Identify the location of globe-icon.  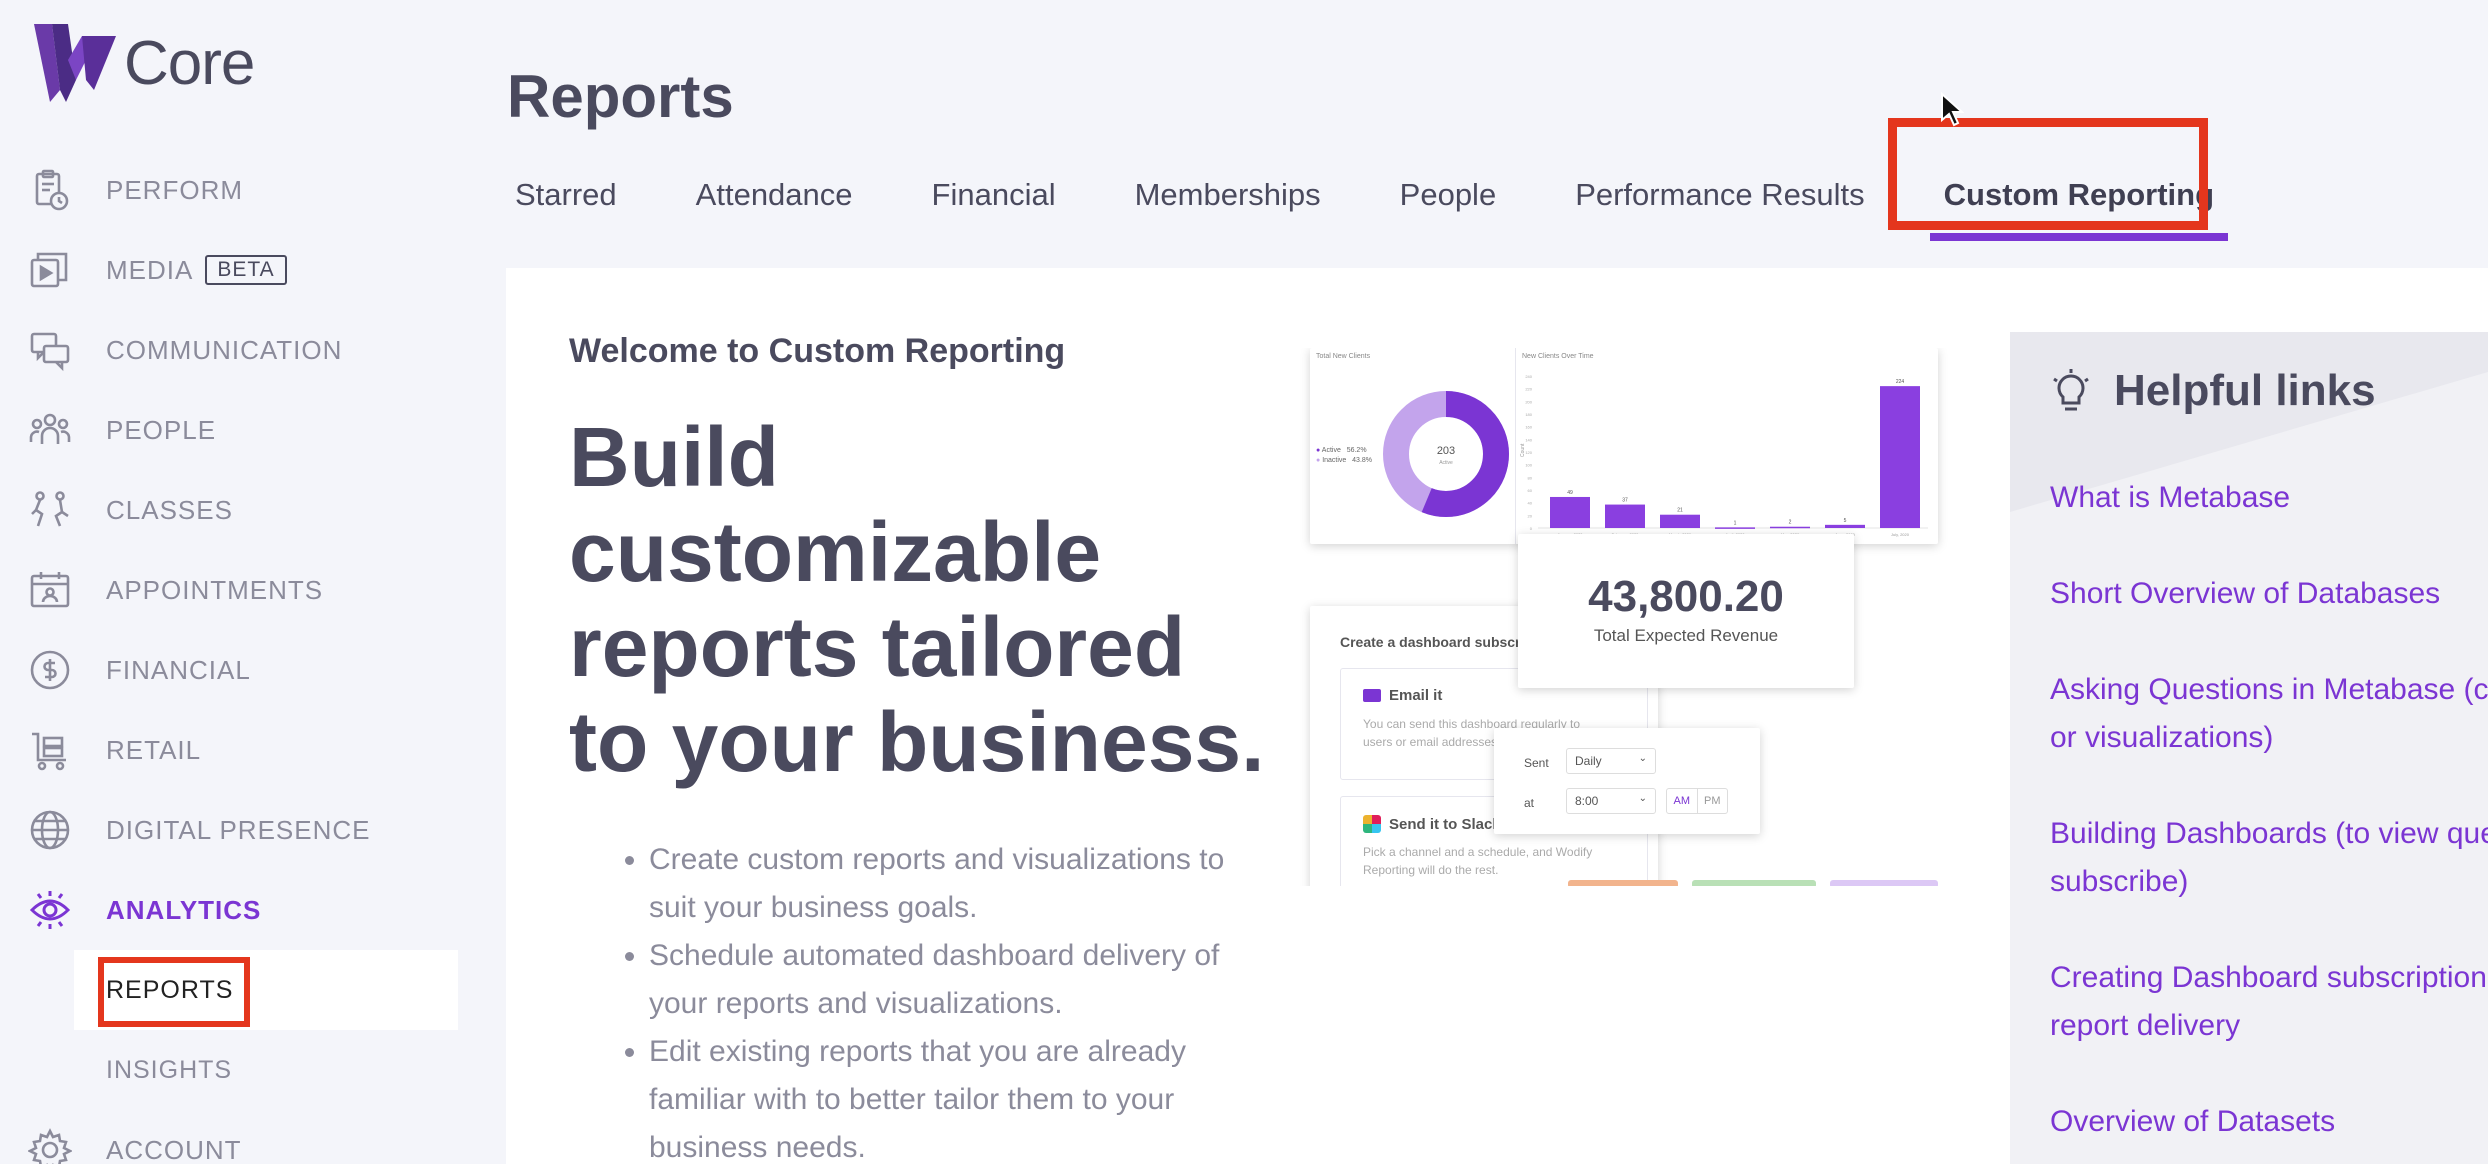
(50, 830).